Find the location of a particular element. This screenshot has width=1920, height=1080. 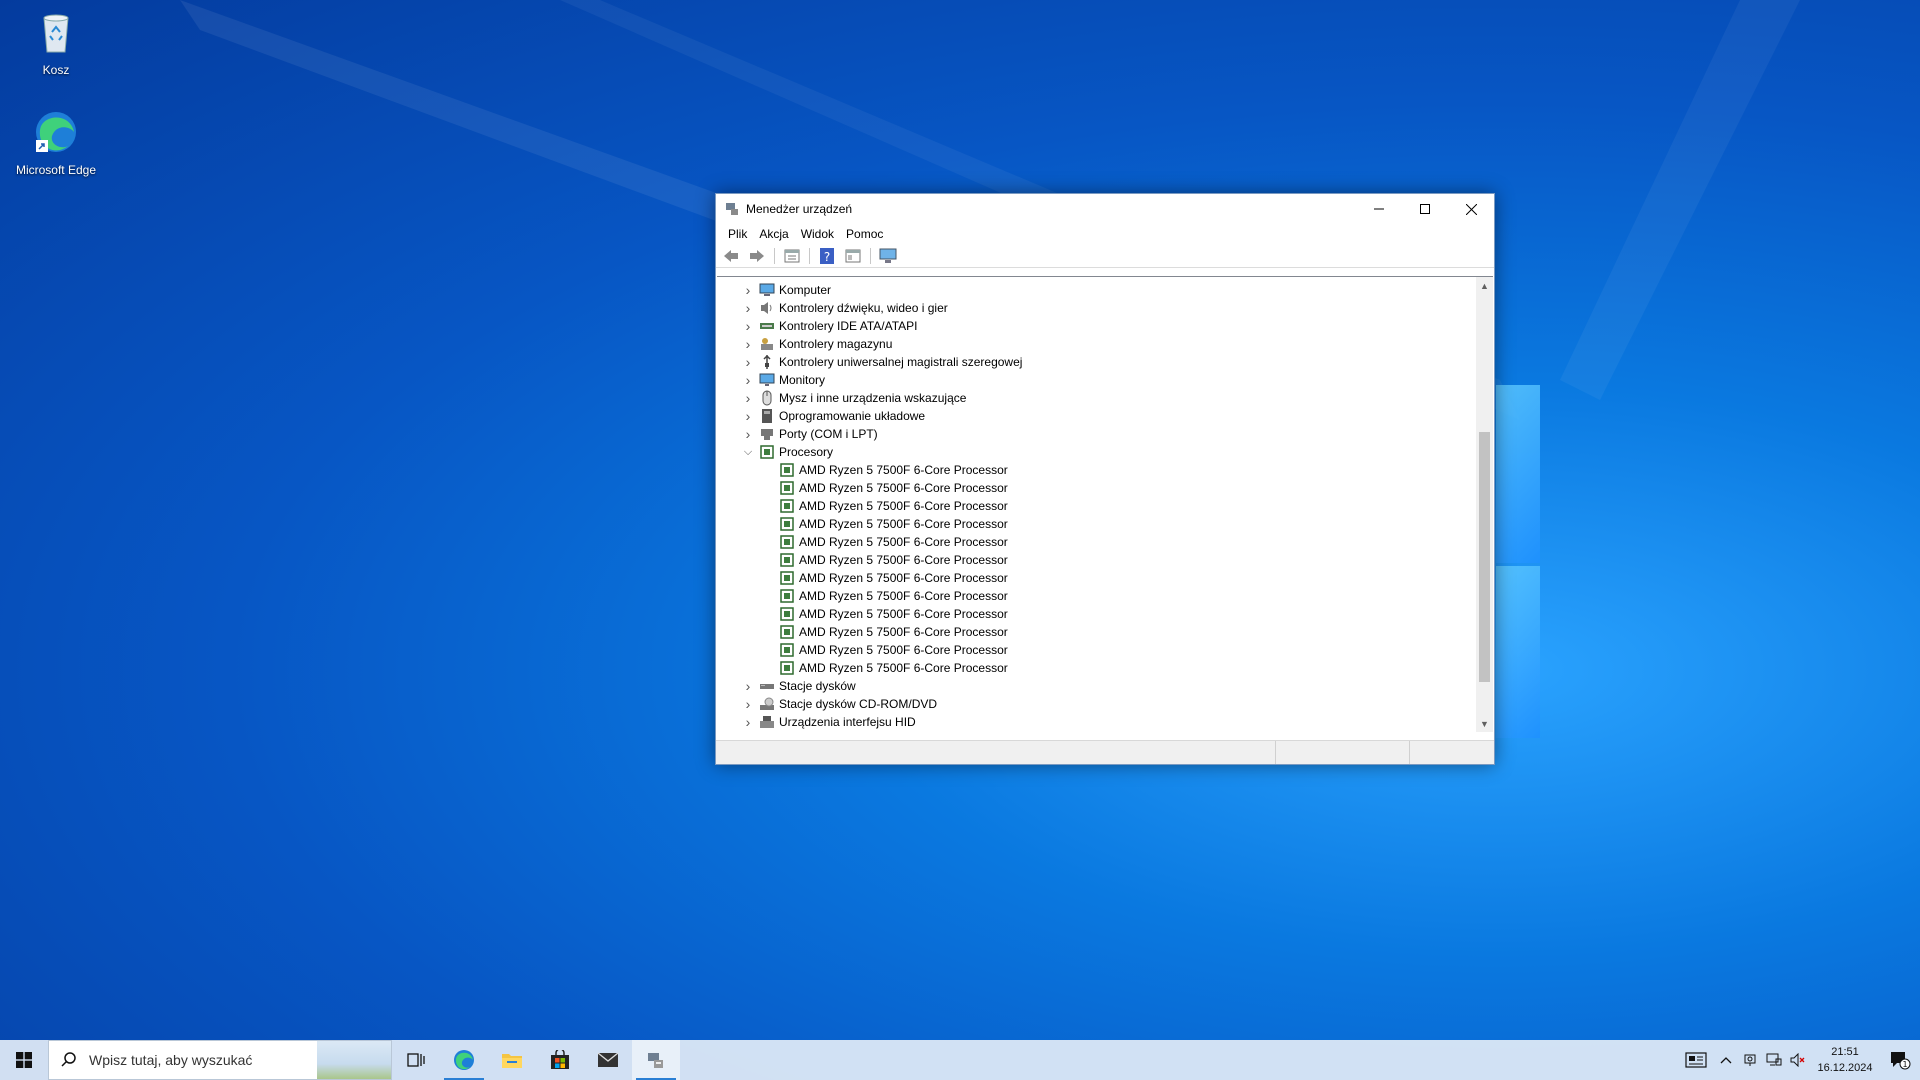

file-explorer-icon is located at coordinates (512, 1061).